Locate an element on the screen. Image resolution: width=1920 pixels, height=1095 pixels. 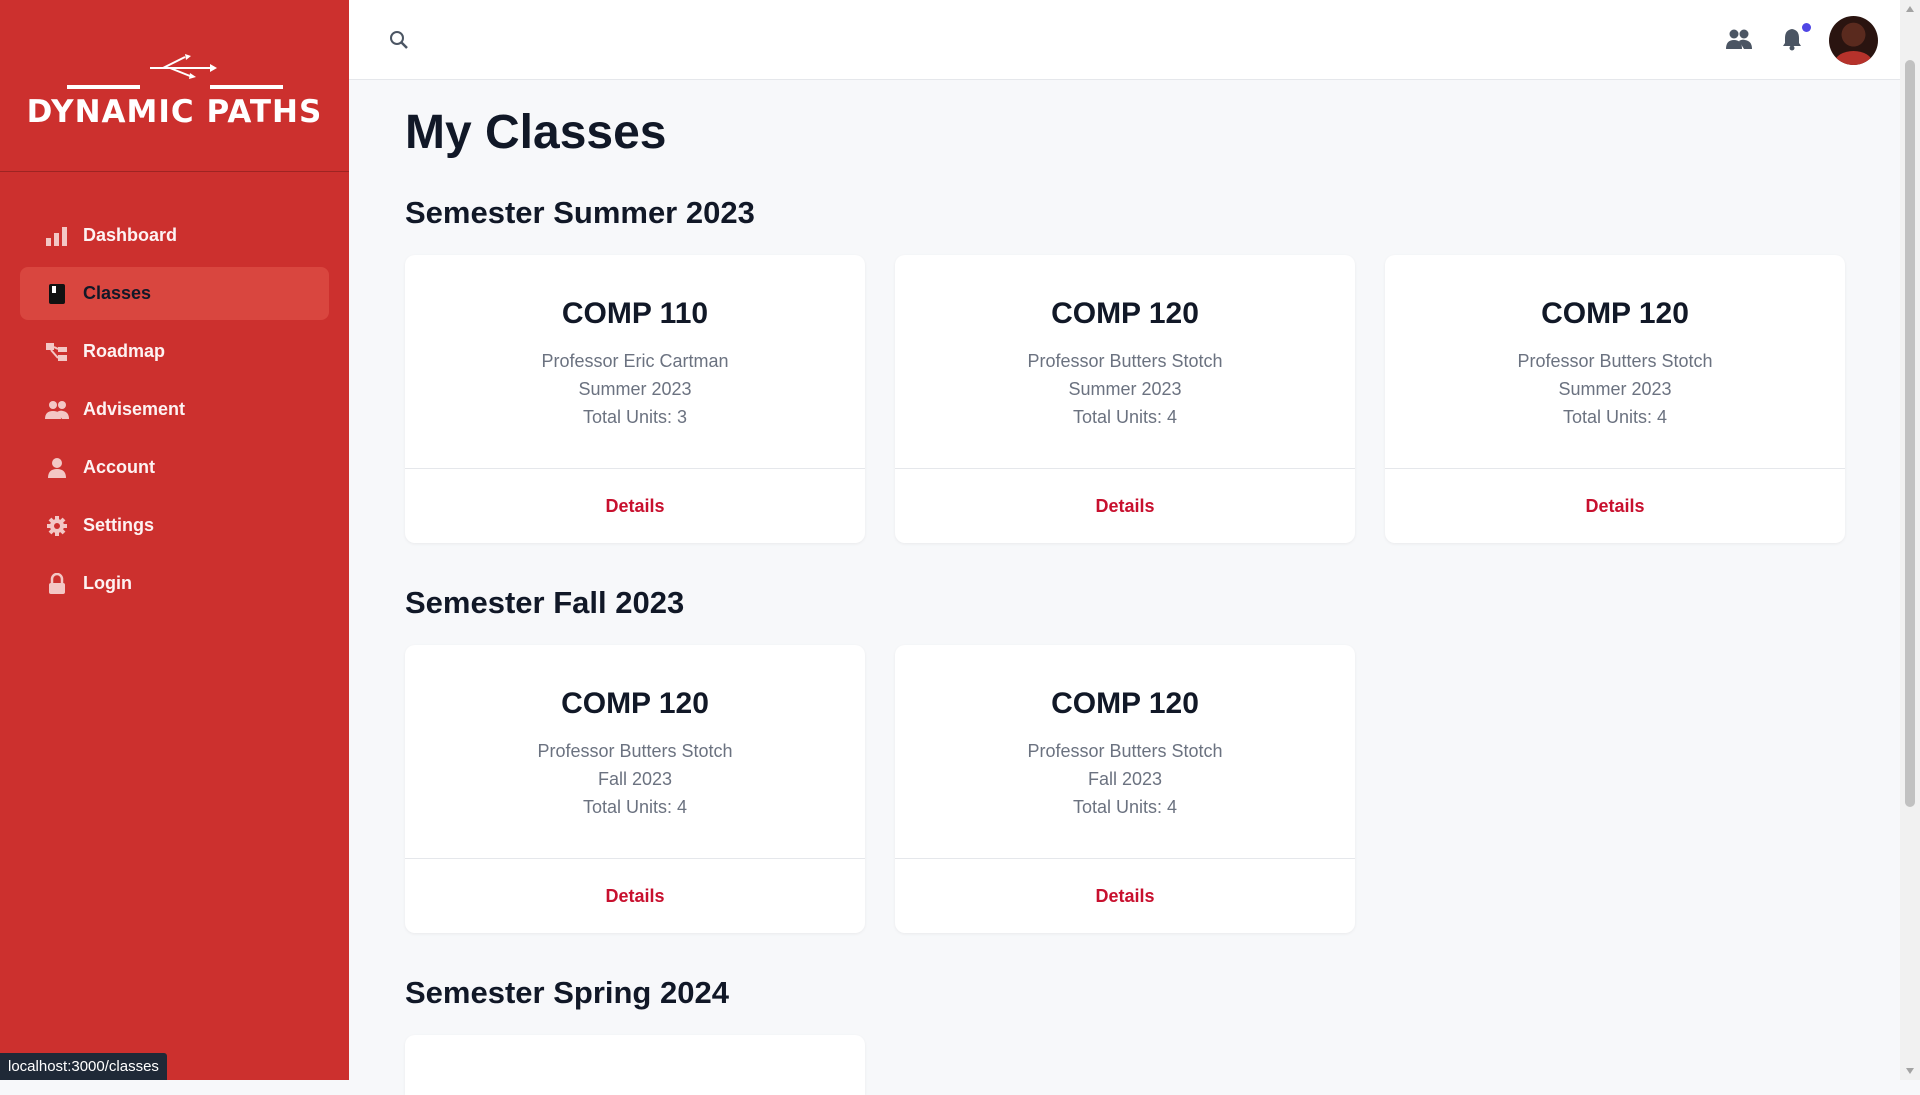
brand-name: DYNAMIC PATHS is located at coordinates (175, 112).